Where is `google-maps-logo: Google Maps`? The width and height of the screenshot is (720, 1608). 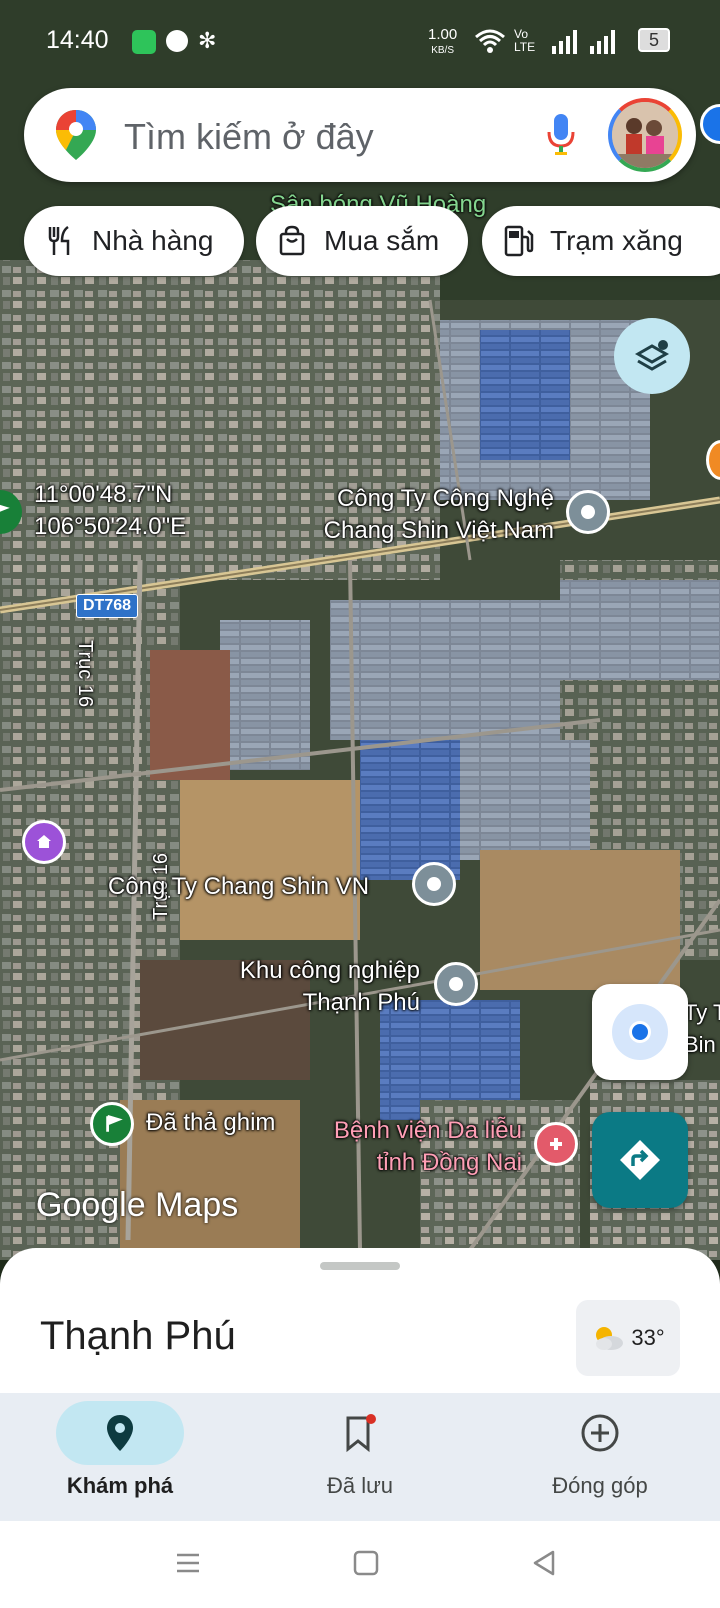
google-maps-logo: Google Maps is located at coordinates (137, 1205).